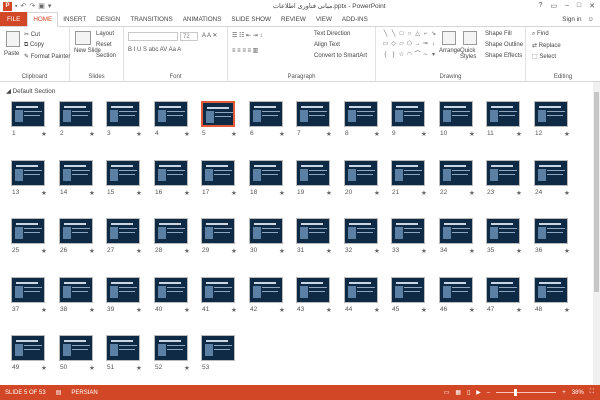 The width and height of the screenshot is (600, 400). Describe the element at coordinates (247, 35) in the screenshot. I see `list-buttons: ☰ ☷ ⇤ ⇥ ↕` at that location.